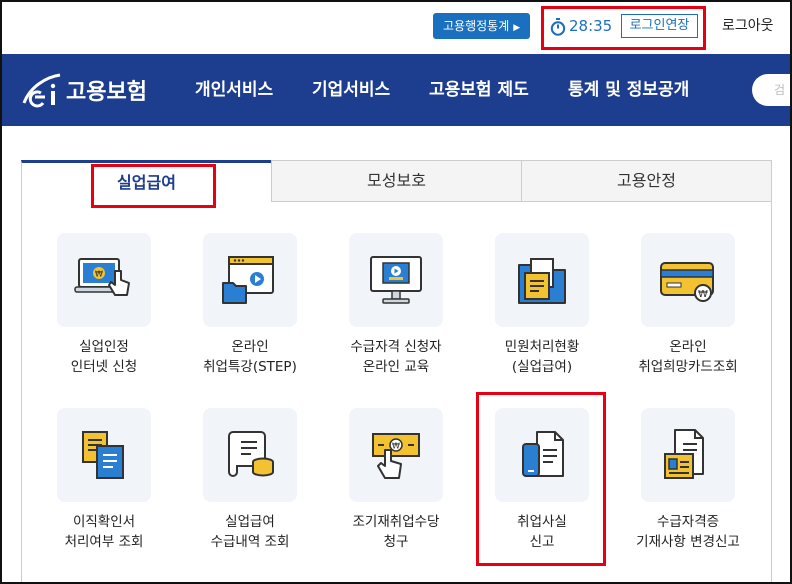 This screenshot has width=792, height=584. I want to click on nav-business-services: 기업서비스, so click(351, 90).